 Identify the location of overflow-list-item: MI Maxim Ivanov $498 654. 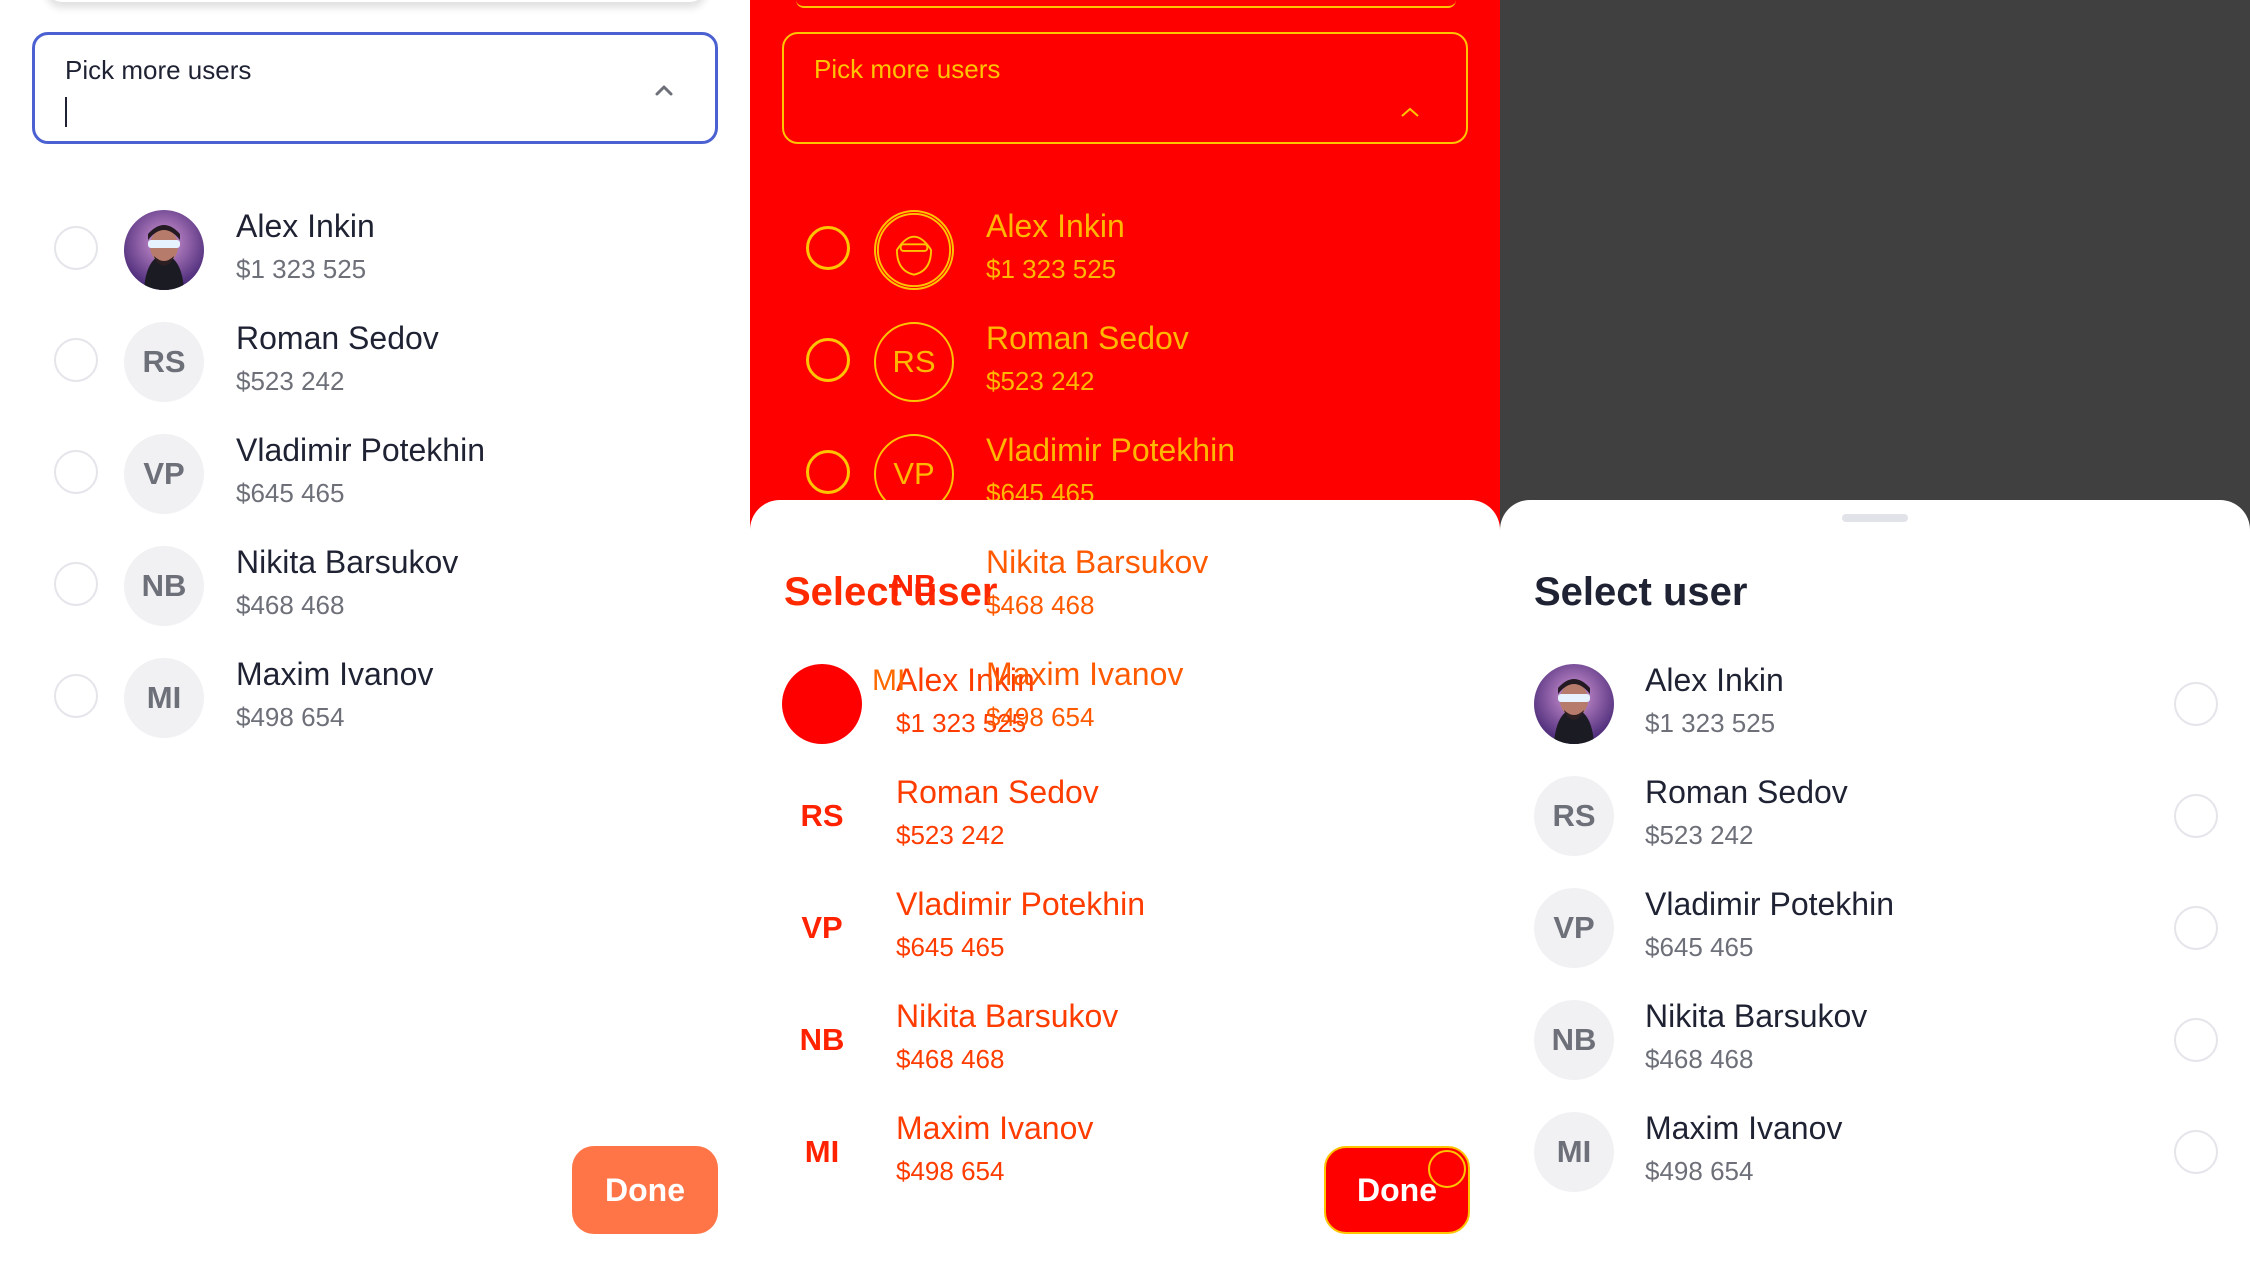
(1125, 698).